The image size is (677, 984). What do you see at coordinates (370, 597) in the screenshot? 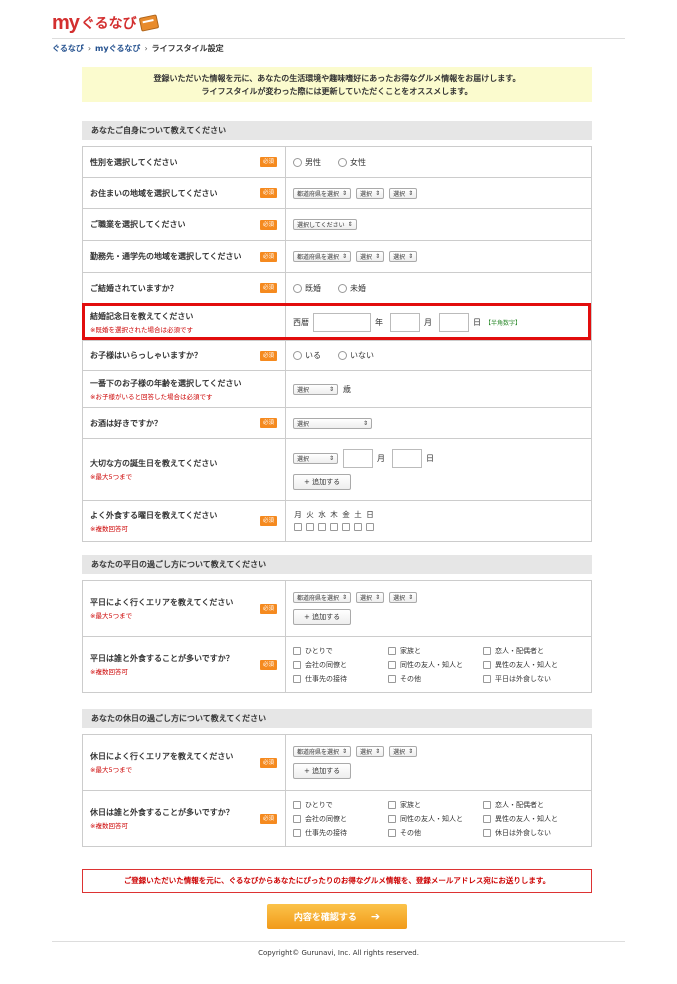
I see `weekday-city-select: 選択` at bounding box center [370, 597].